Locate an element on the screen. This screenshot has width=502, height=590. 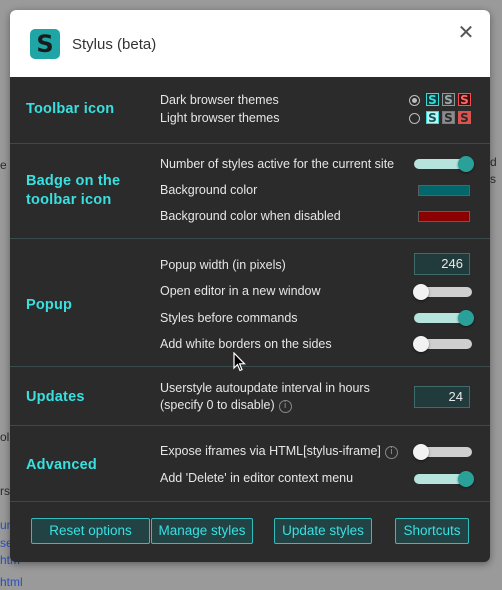
section-title: Advanced is located at coordinates (61, 465).